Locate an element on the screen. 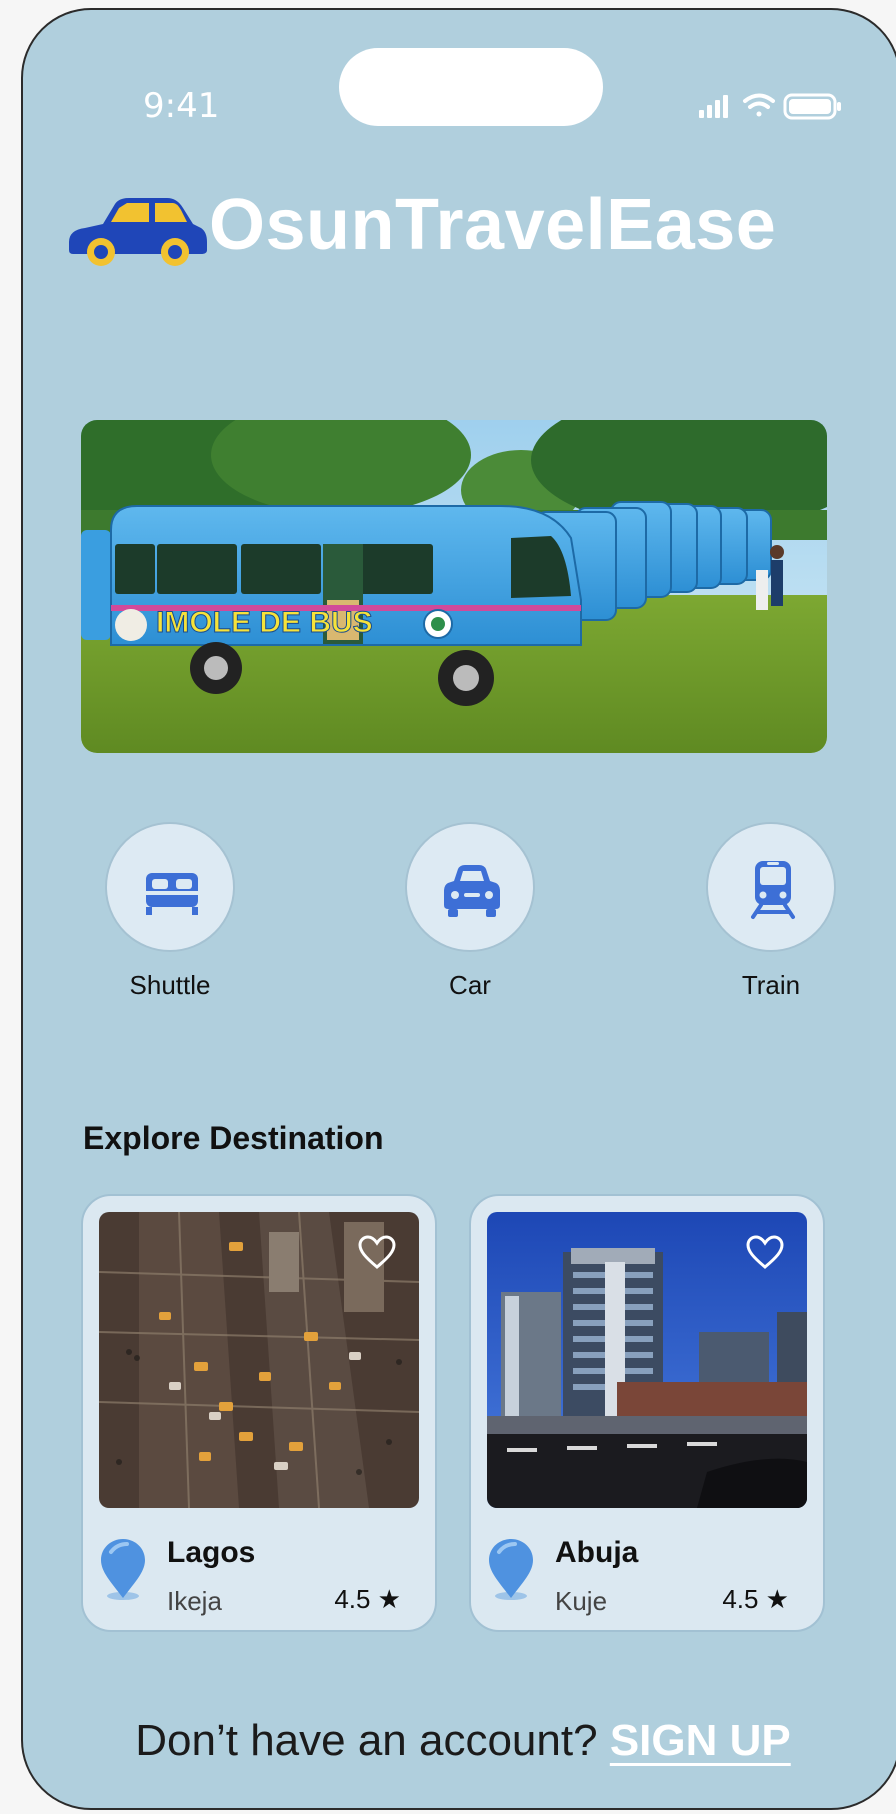  category-car: Car is located at coordinates (470, 911).